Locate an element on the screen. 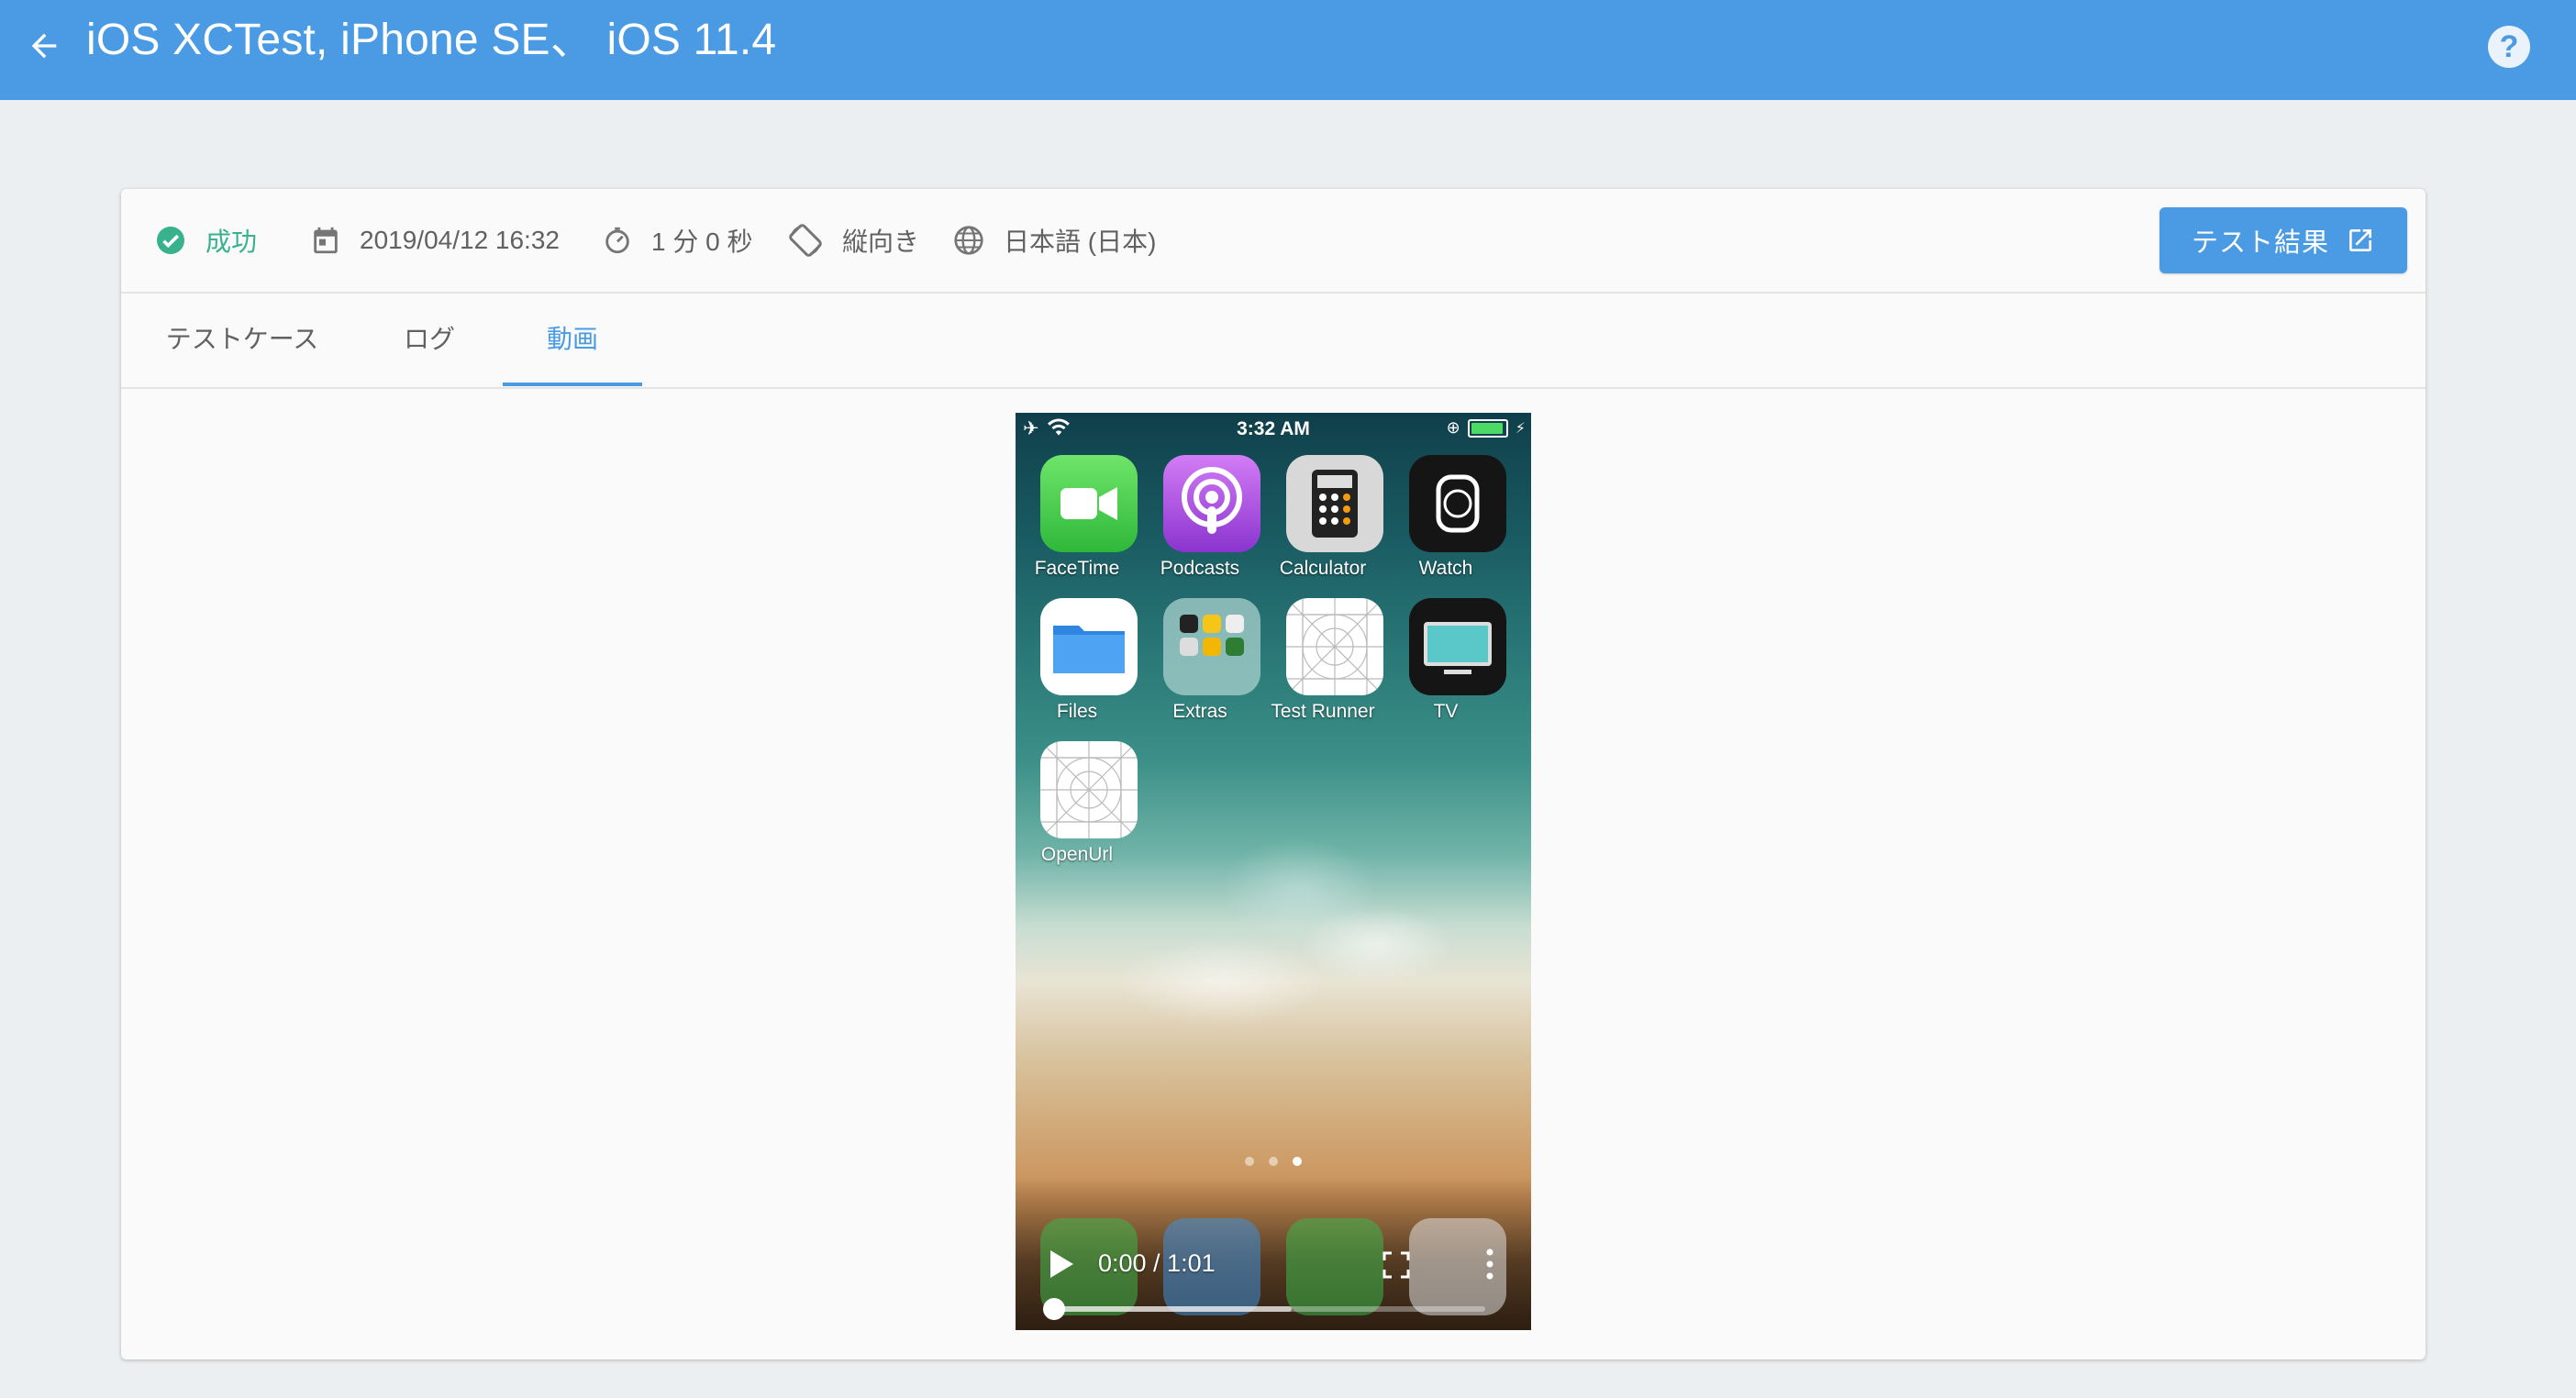 The image size is (2576, 1398). battery-icon is located at coordinates (1487, 428).